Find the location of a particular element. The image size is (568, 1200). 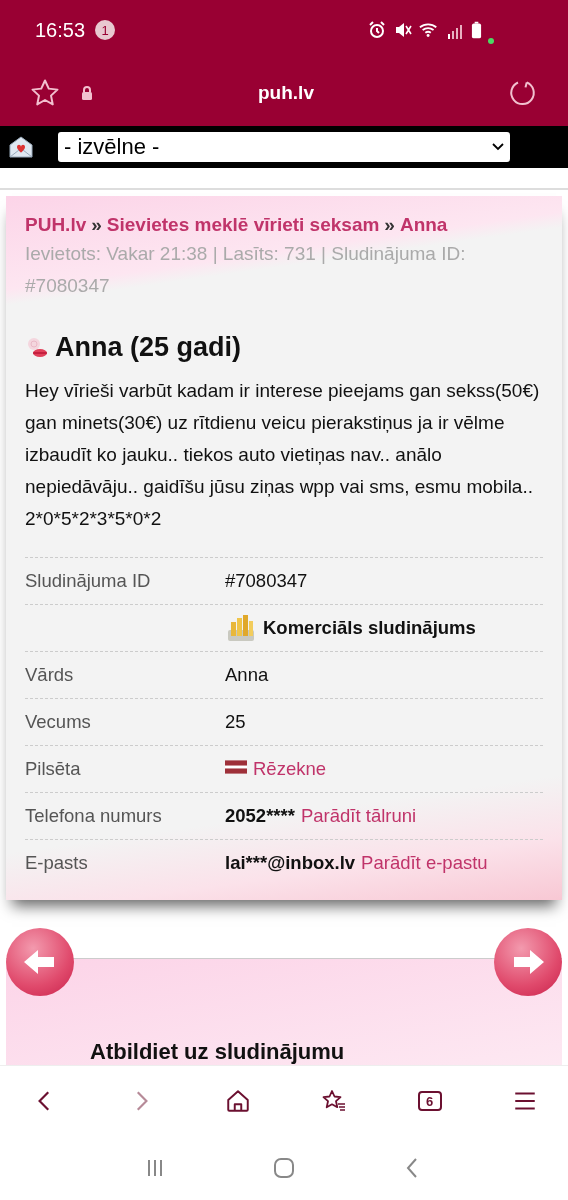

ad-description: Hey vīrieši varbūt kadam ir interese pieejams gan sekss(50€) gan minets(30€) uz rītdienu veicu pierakstiņus ja ir vēlme izbaudīt ko jauku.. tiekos auto vietiņas nav.. anālo nepiedāvāju.. gaidīšu jūsu ziņas wpp vai sms, esmu mobila.. 2*0*5*2*3*5*0*2 is located at coordinates (283, 455).